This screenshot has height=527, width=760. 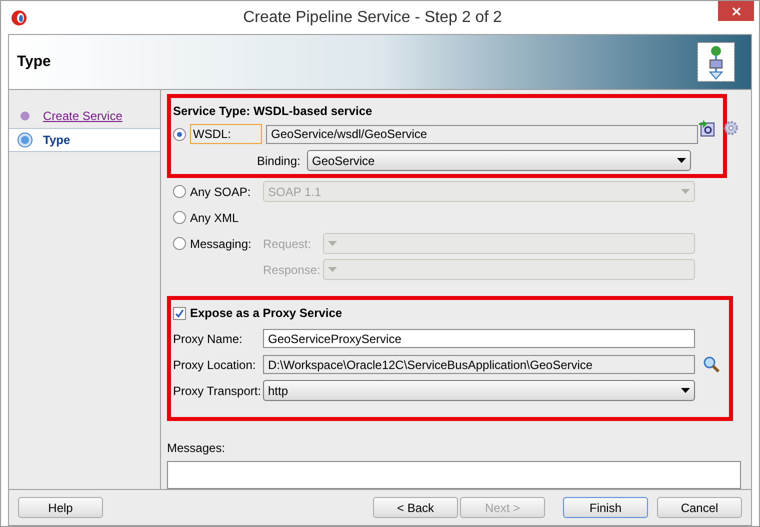 What do you see at coordinates (454, 475) in the screenshot?
I see `messages-field` at bounding box center [454, 475].